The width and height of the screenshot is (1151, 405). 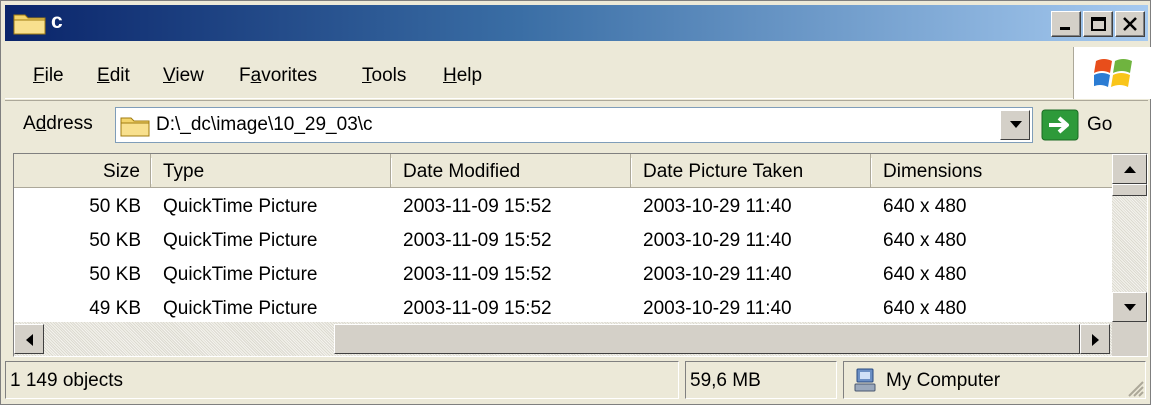 What do you see at coordinates (511, 171) in the screenshot?
I see `column-date-modified: Date Modified` at bounding box center [511, 171].